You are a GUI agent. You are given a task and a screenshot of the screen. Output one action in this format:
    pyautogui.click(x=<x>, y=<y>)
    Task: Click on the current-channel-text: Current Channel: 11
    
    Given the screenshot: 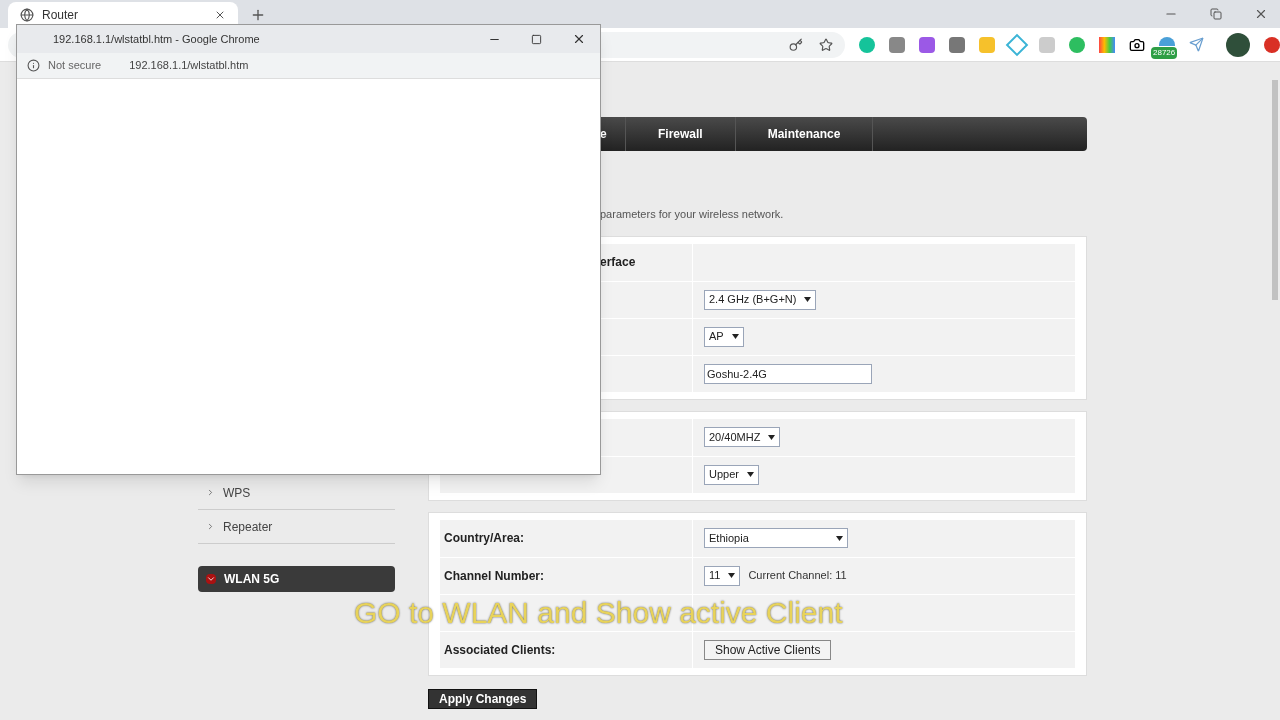 What is the action you would take?
    pyautogui.click(x=797, y=576)
    